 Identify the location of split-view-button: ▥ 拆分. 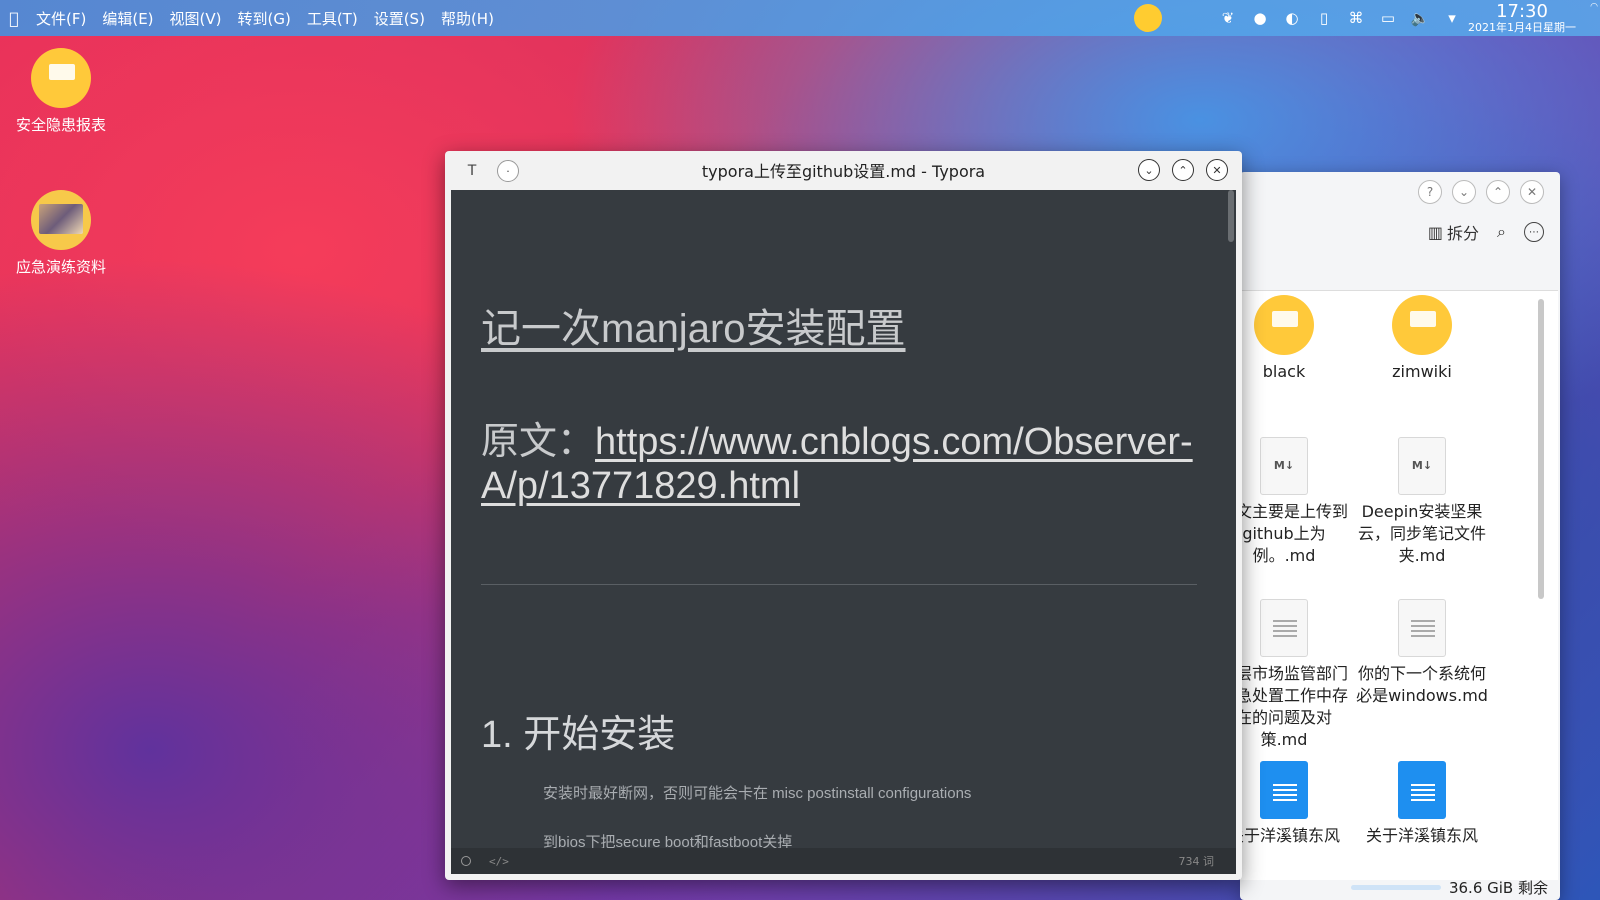
(1453, 232).